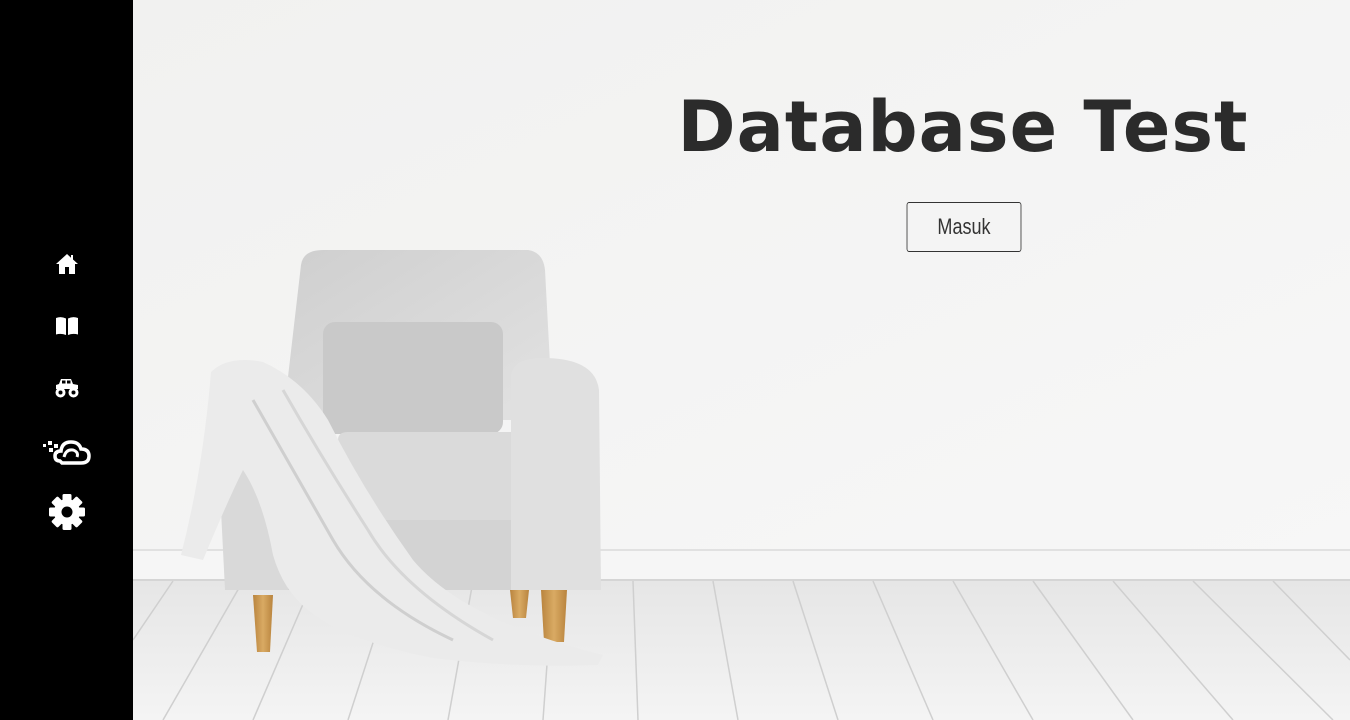 This screenshot has height=720, width=1350. I want to click on sidebar-item-cloud, so click(66, 452).